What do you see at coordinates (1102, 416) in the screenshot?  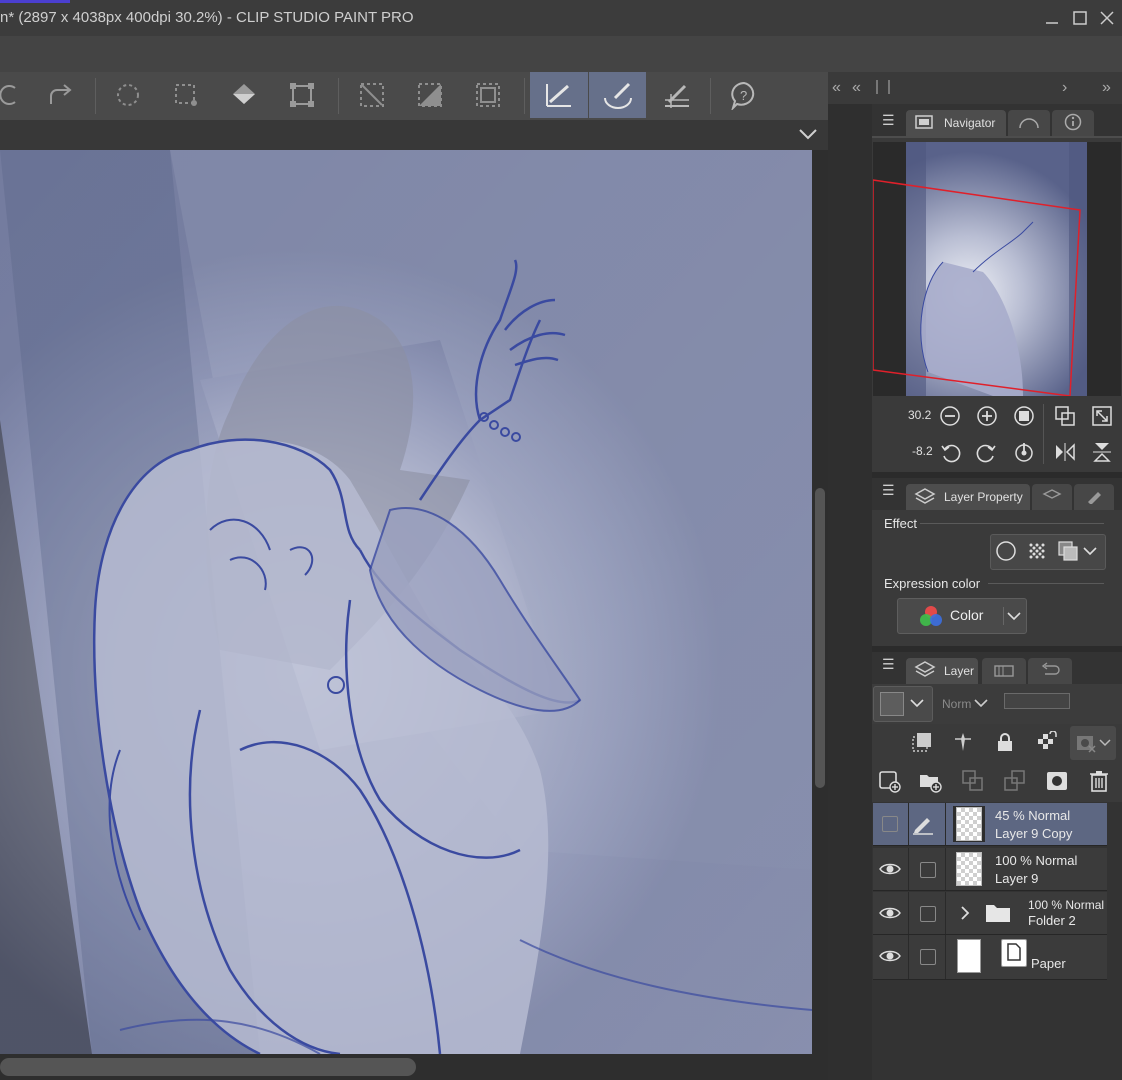 I see `fit-navigator-icon` at bounding box center [1102, 416].